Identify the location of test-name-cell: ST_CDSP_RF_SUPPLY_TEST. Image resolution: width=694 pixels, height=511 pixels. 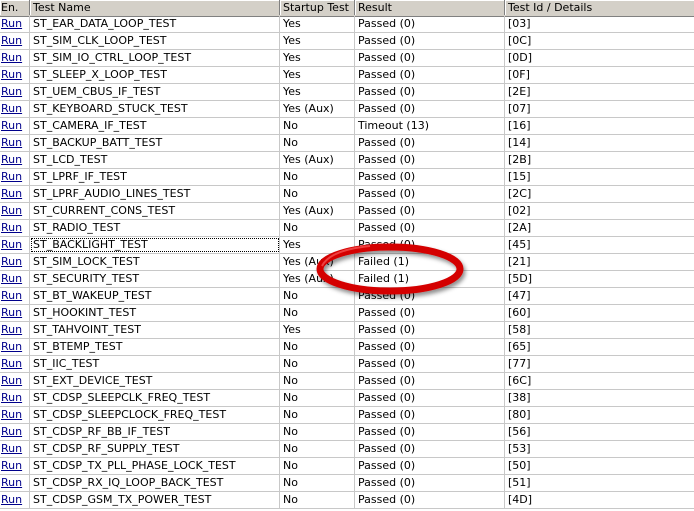
(155, 449).